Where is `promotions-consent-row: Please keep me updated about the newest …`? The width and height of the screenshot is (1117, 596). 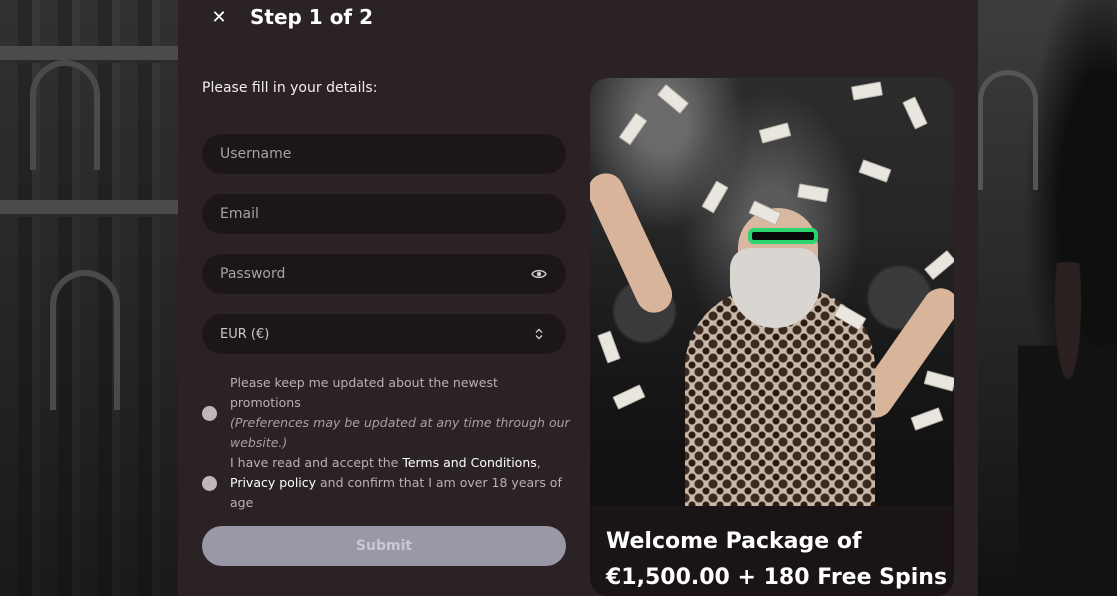 promotions-consent-row: Please keep me updated about the newest … is located at coordinates (387, 413).